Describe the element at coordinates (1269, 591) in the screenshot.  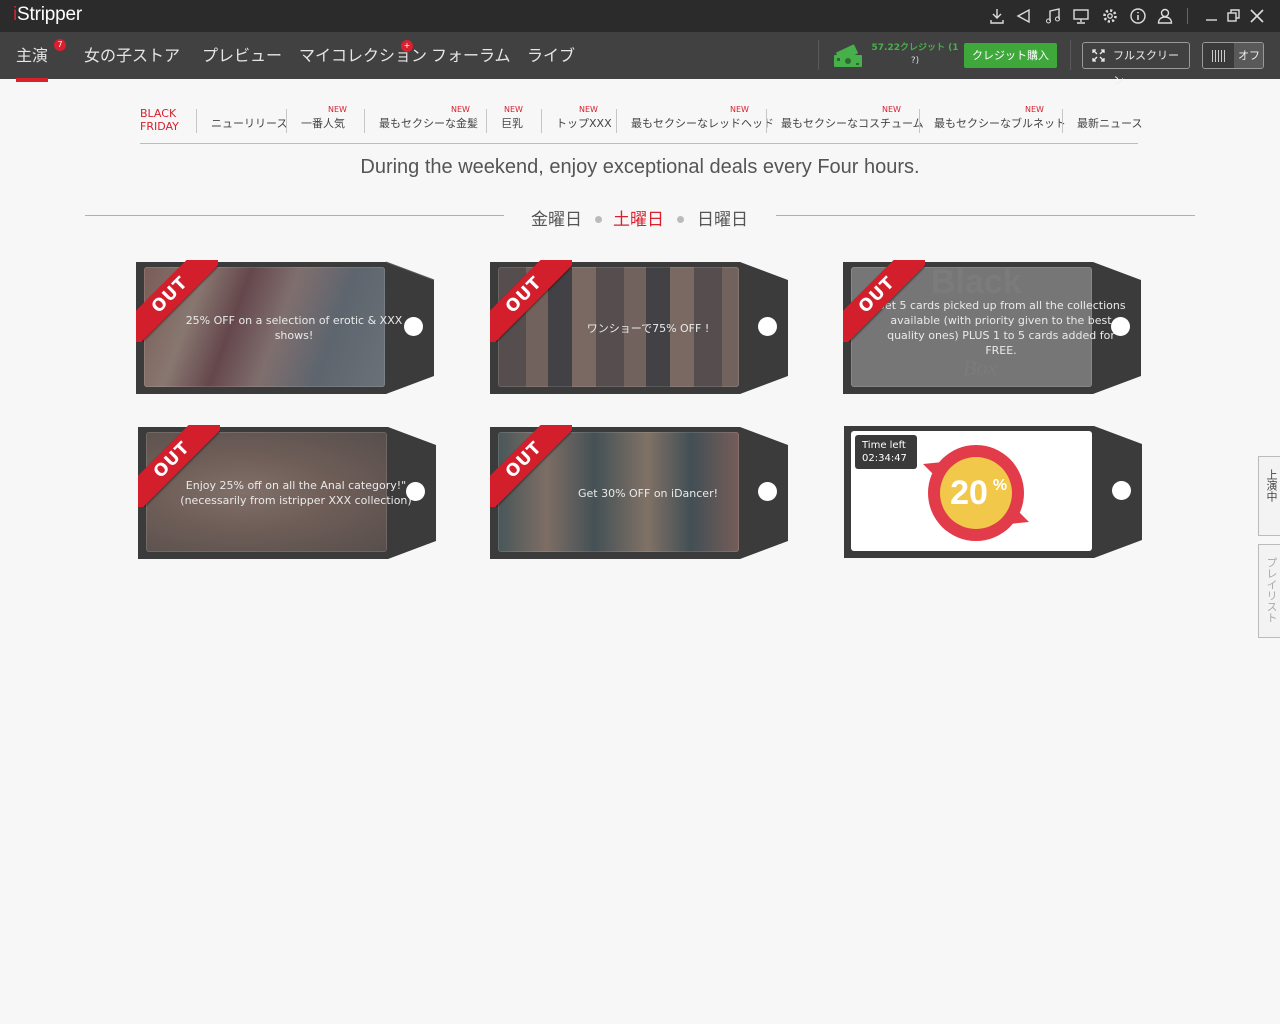
I see `side-tab-playlist: プレイリスト` at that location.